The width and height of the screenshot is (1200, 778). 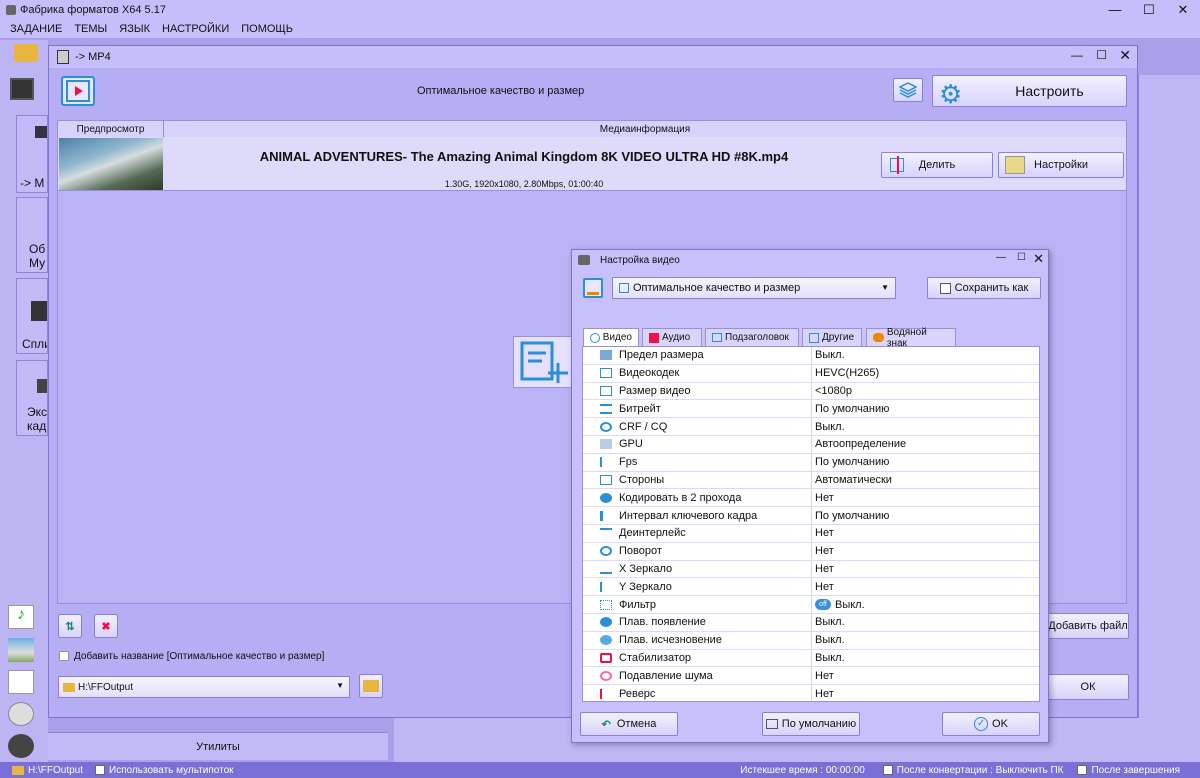 I want to click on add-file-button: Добавить файл, so click(x=1088, y=626).